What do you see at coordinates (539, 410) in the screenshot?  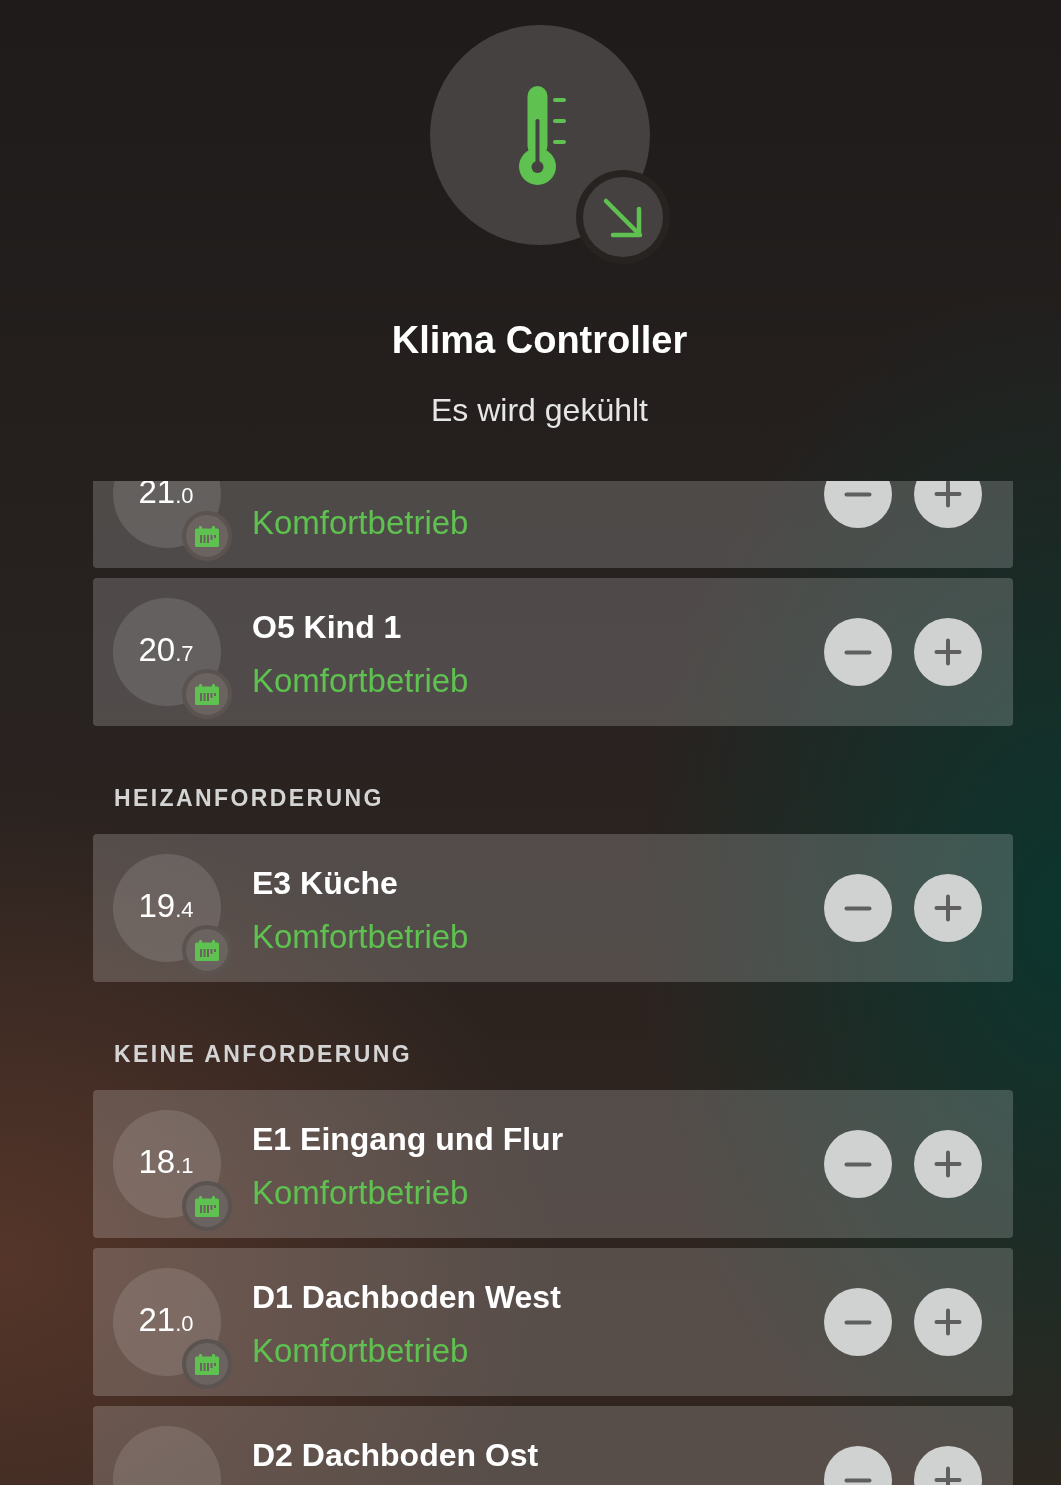 I see `status-text: Es wird gekühlt` at bounding box center [539, 410].